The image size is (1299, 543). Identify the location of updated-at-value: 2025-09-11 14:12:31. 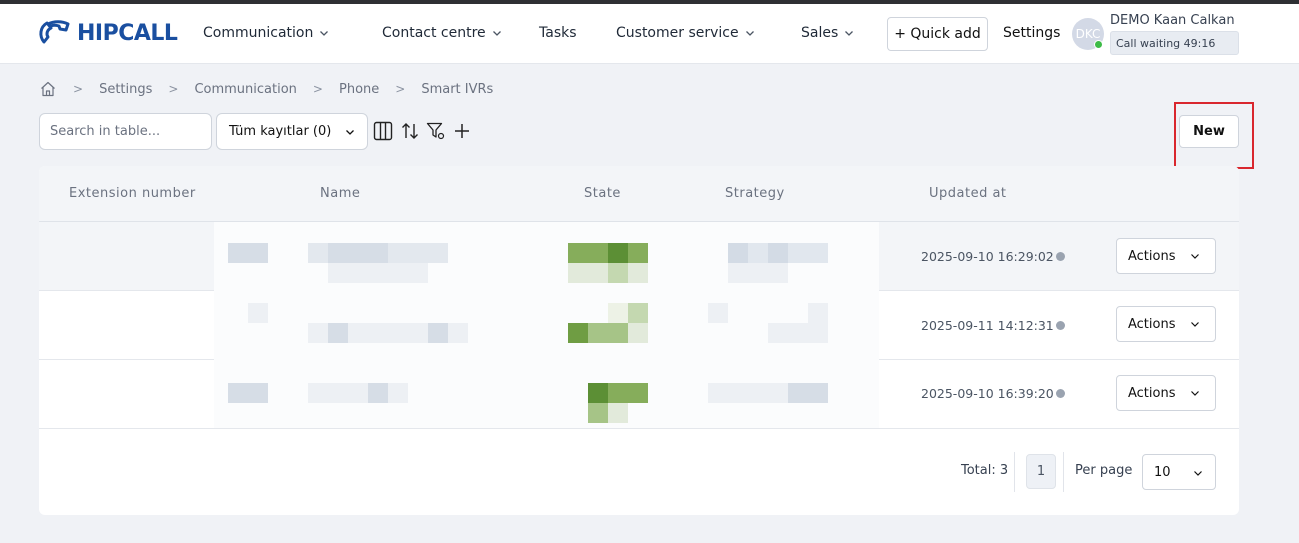
(987, 325).